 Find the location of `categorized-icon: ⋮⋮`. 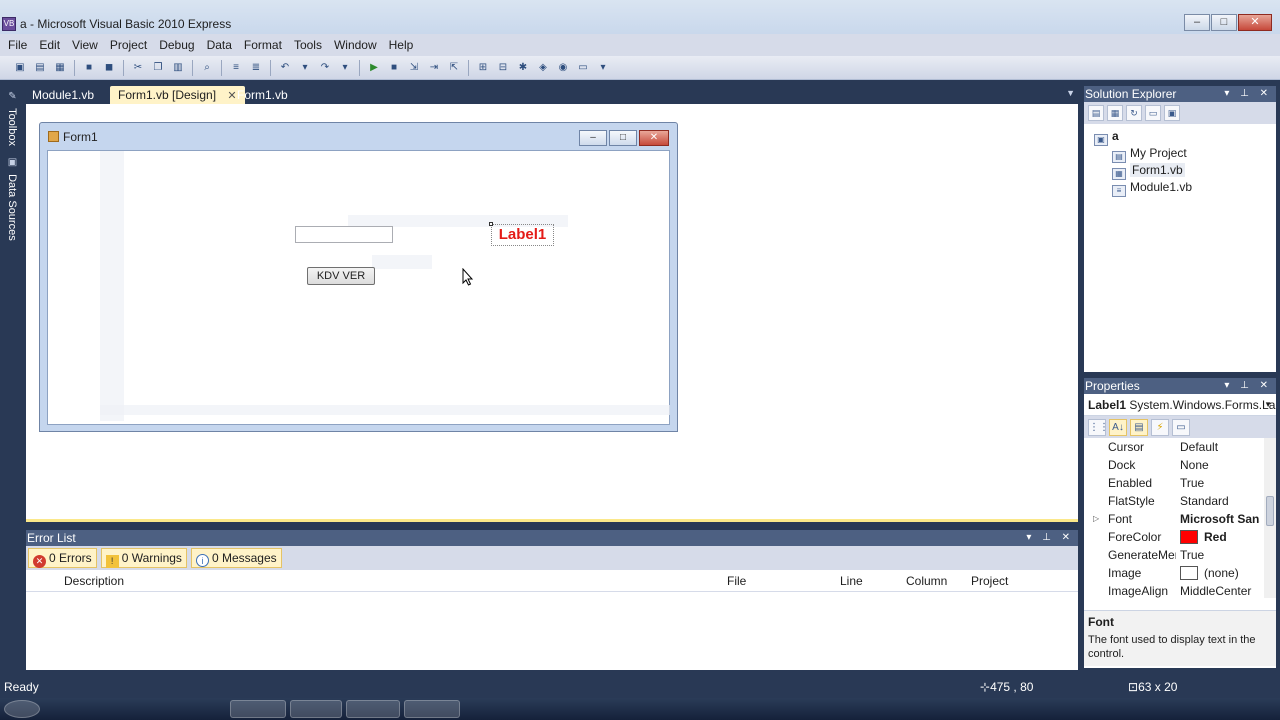

categorized-icon: ⋮⋮ is located at coordinates (1098, 427).